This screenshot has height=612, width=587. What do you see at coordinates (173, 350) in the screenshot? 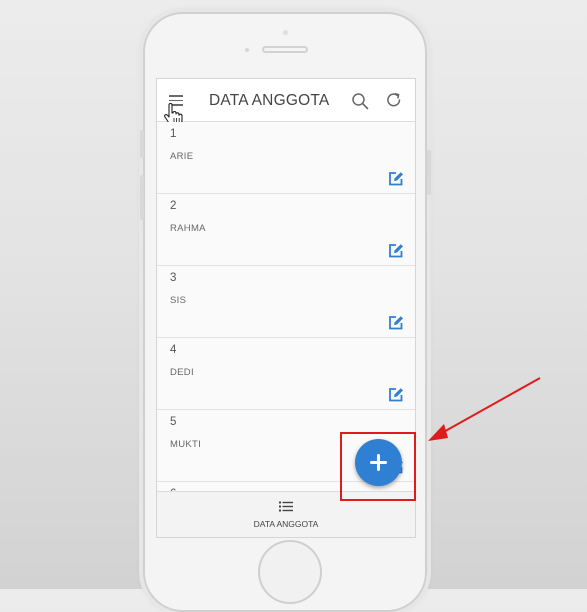
I see `member-number: 4` at bounding box center [173, 350].